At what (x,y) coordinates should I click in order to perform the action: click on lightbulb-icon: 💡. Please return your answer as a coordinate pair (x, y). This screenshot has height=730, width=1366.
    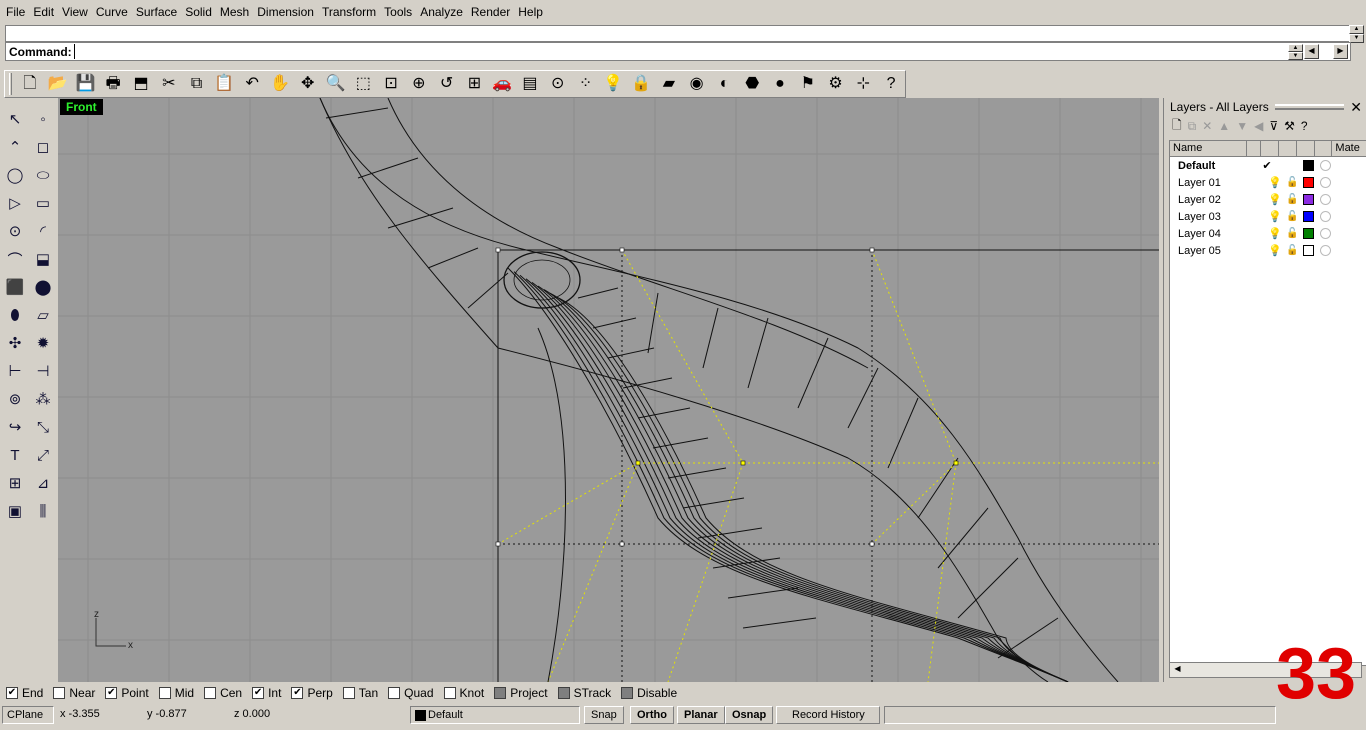
    Looking at the image, I should click on (613, 84).